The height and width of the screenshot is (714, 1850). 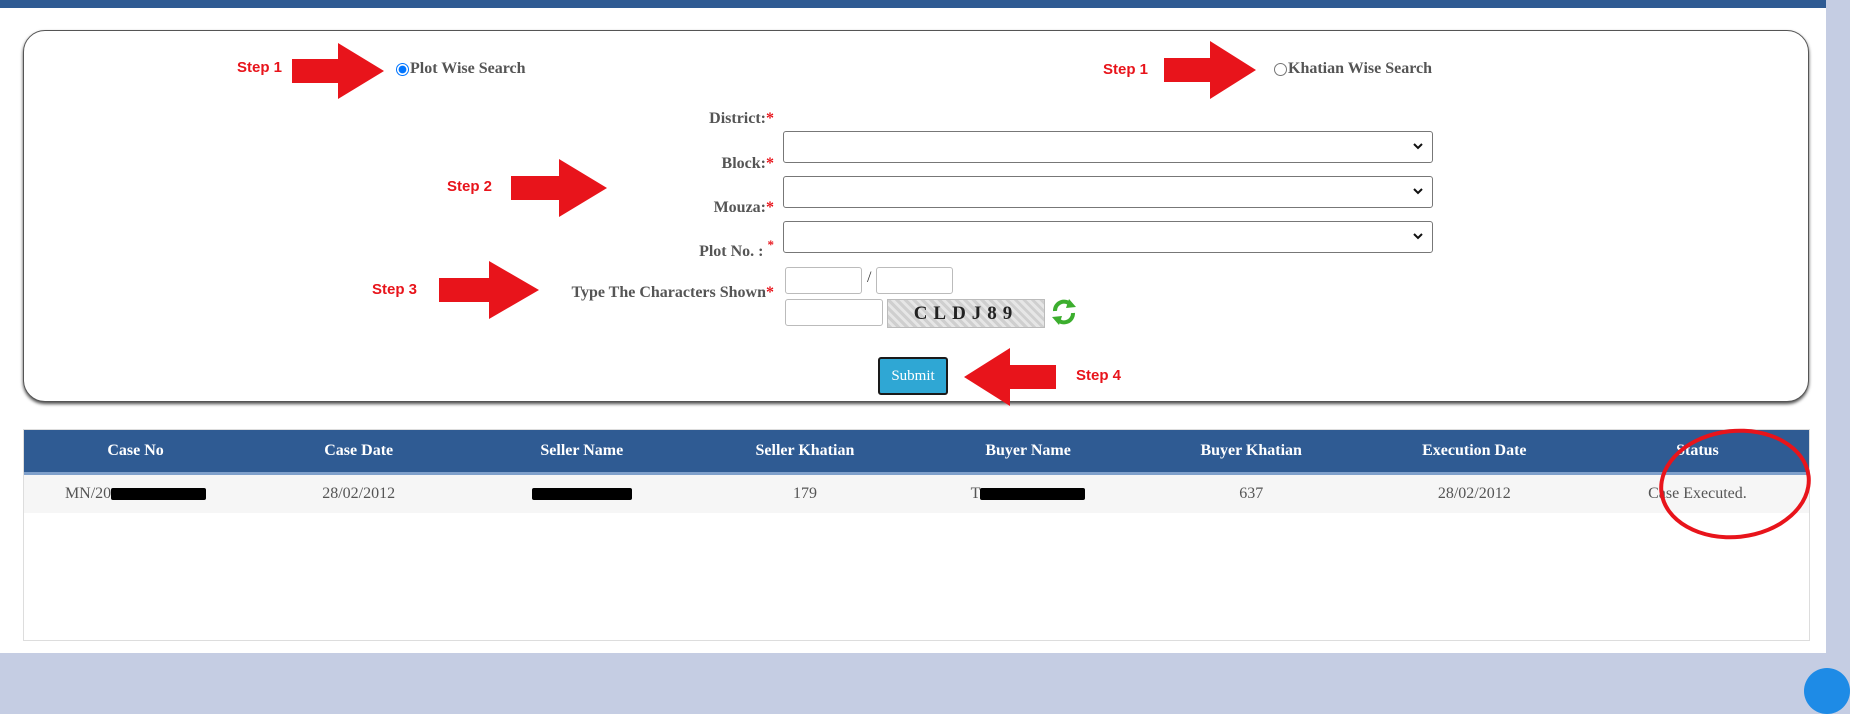 What do you see at coordinates (804, 493) in the screenshot?
I see `seller-khatian-cell: 179` at bounding box center [804, 493].